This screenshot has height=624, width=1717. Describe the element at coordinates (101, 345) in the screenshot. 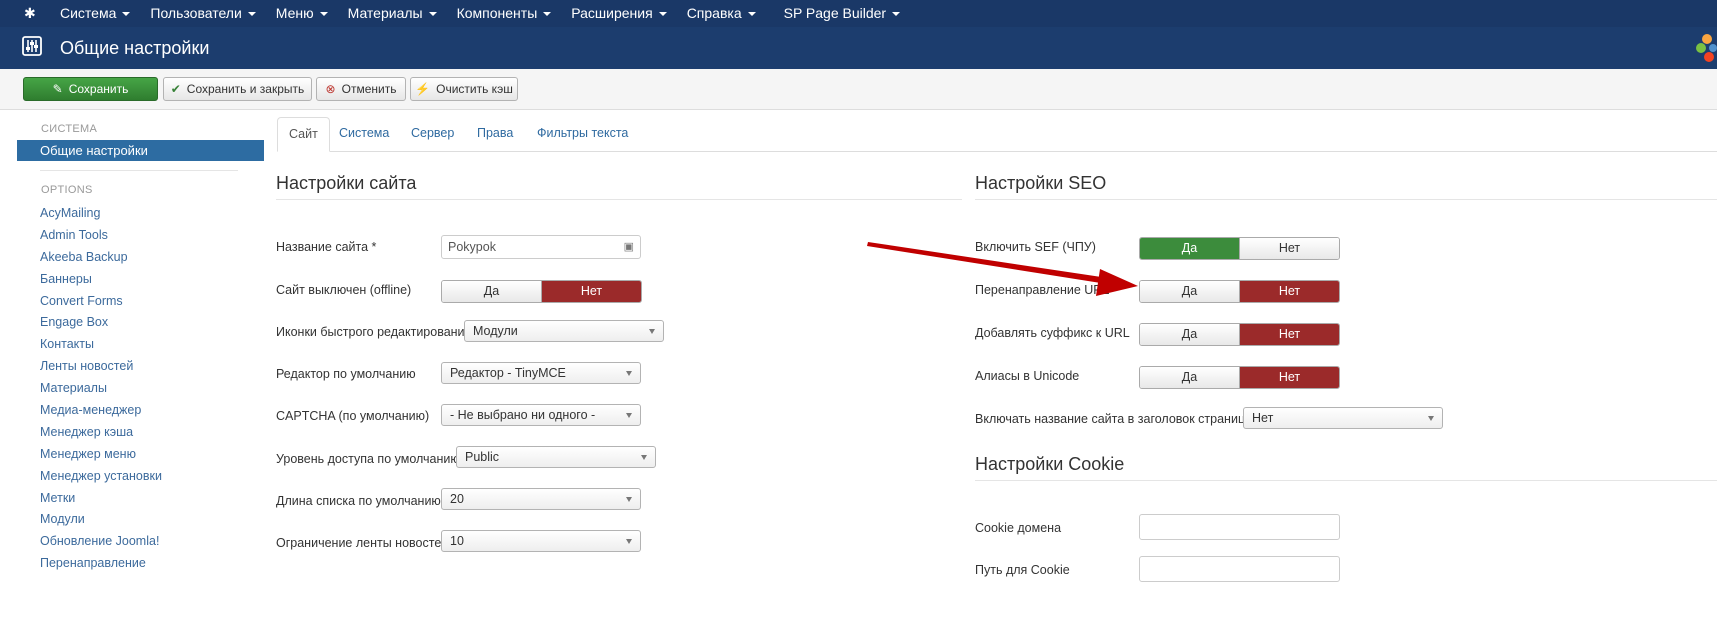

I see `sidebar-item: Контакты` at that location.